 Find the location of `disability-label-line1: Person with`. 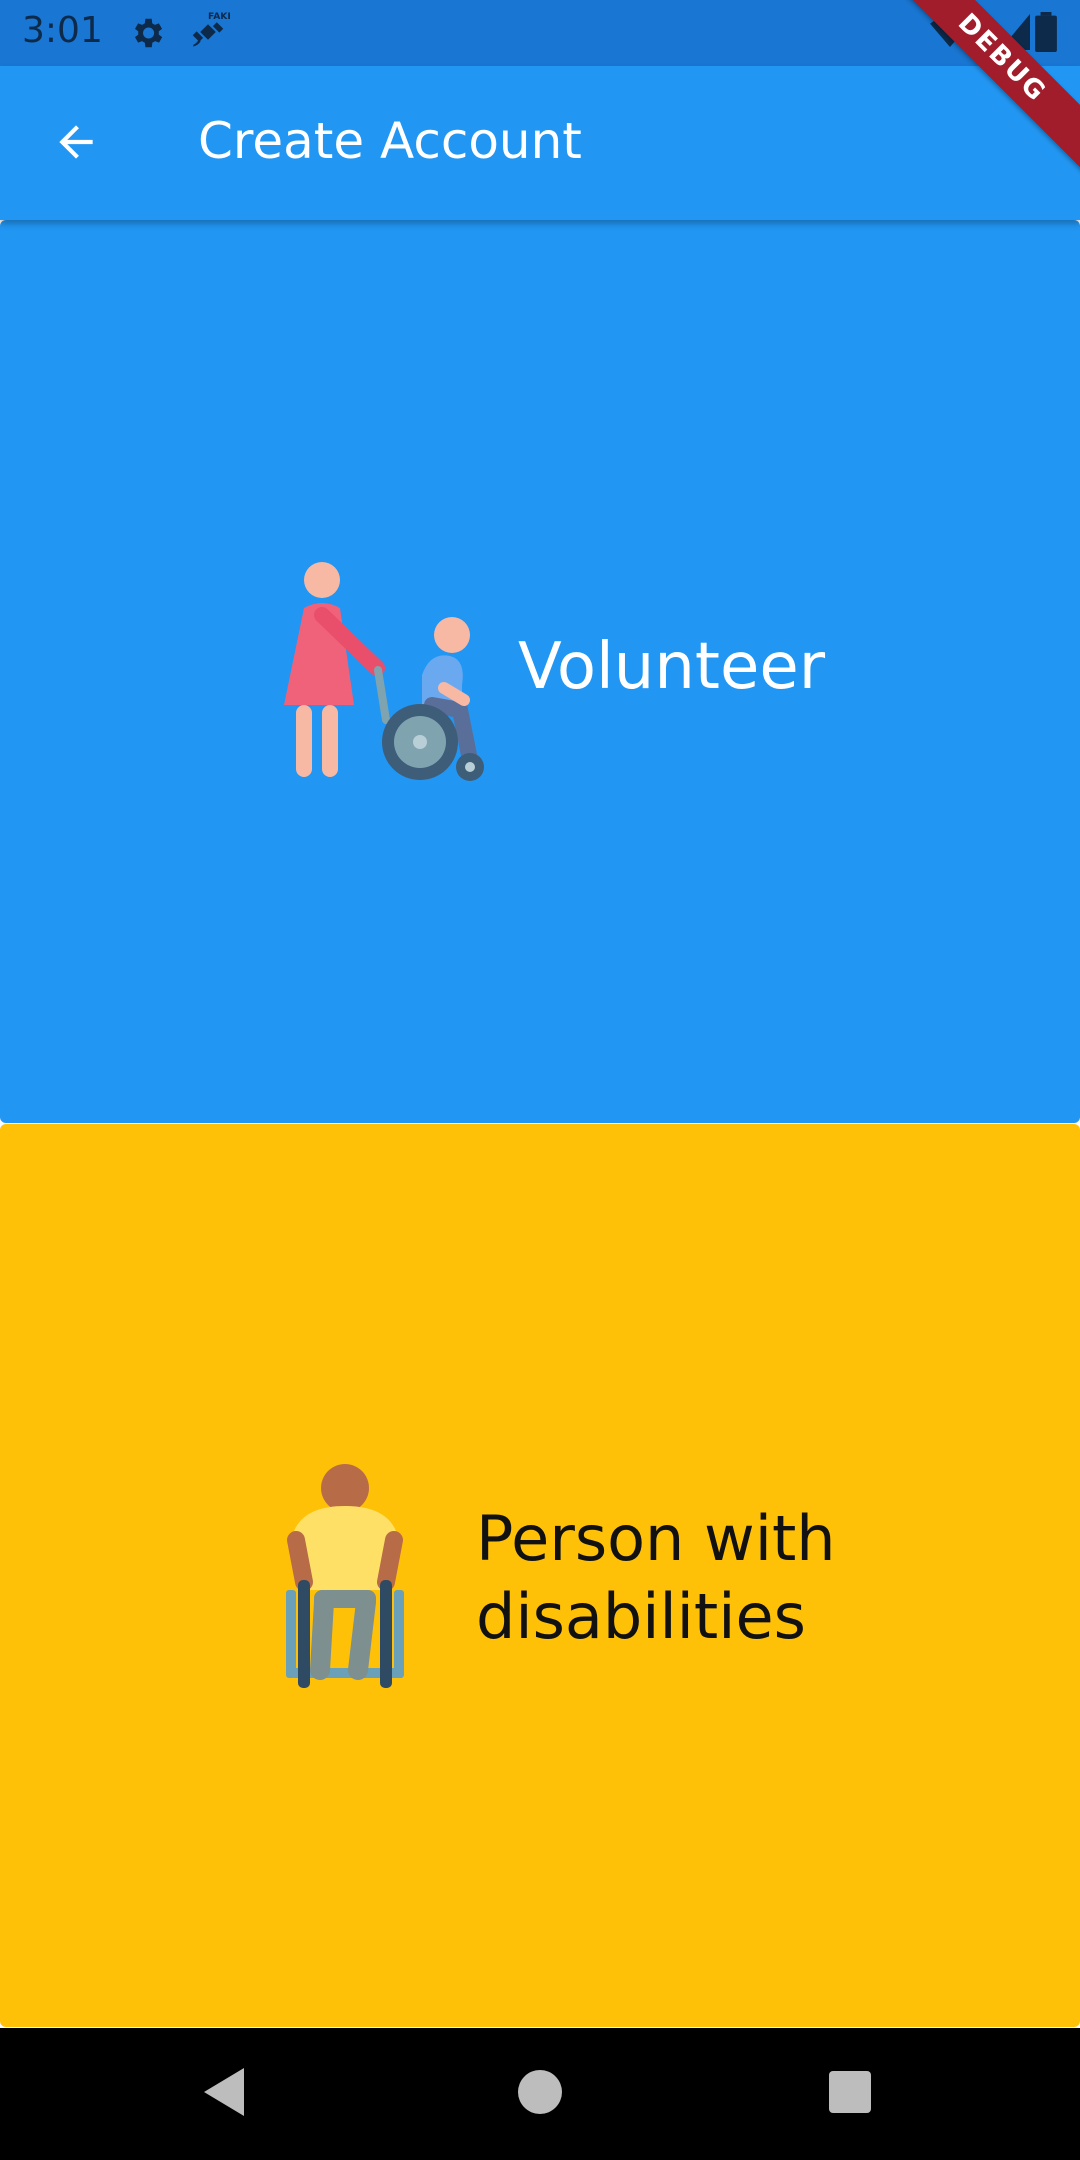

disability-label-line1: Person with is located at coordinates (656, 1538).